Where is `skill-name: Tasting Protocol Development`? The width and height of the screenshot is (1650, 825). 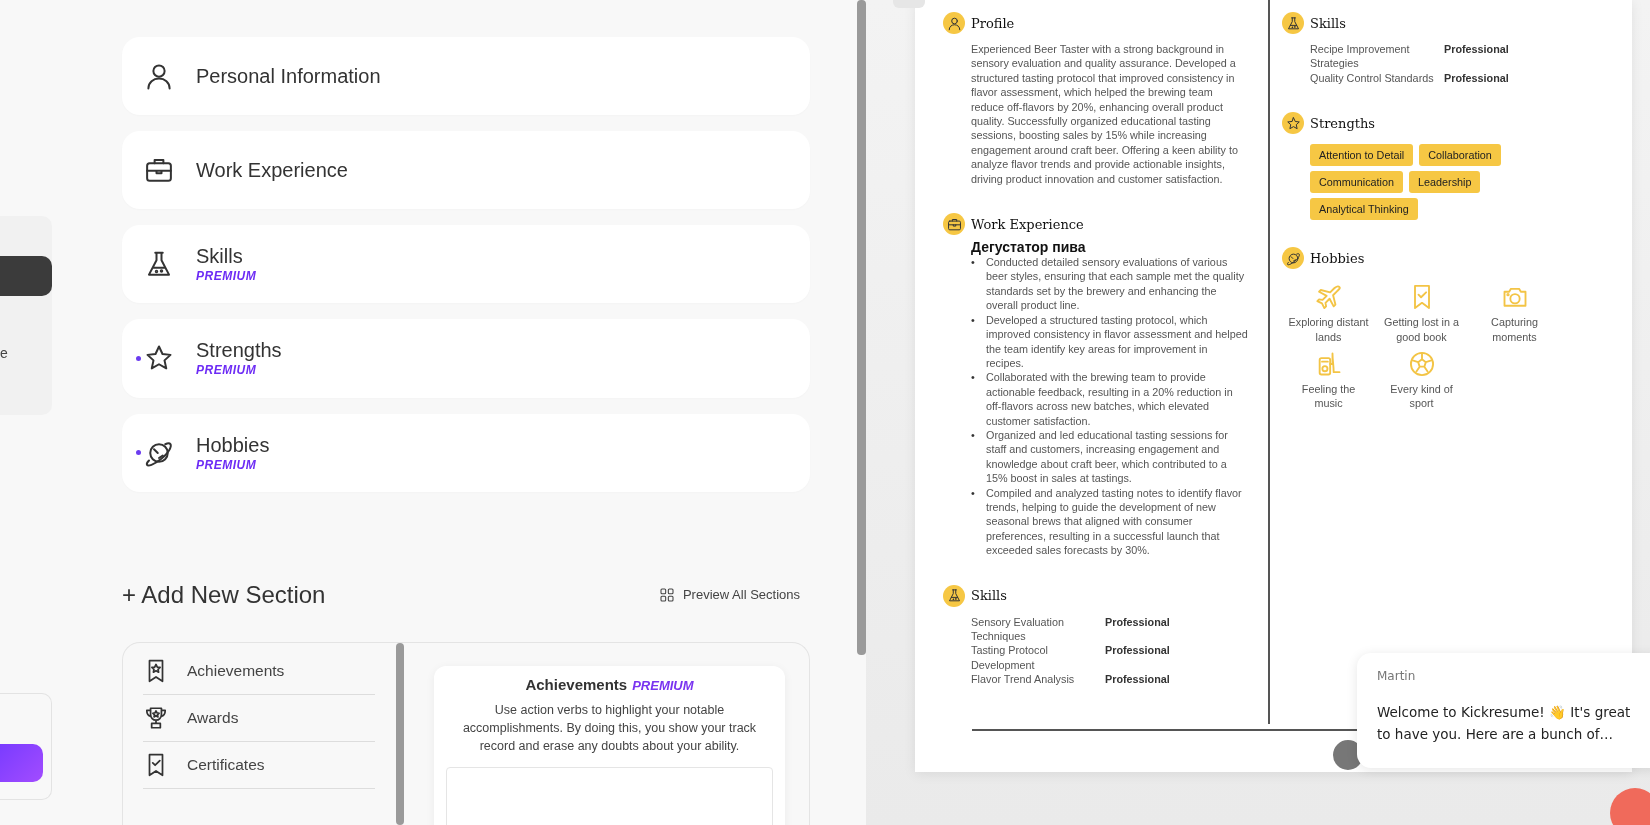 skill-name: Tasting Protocol Development is located at coordinates (1010, 658).